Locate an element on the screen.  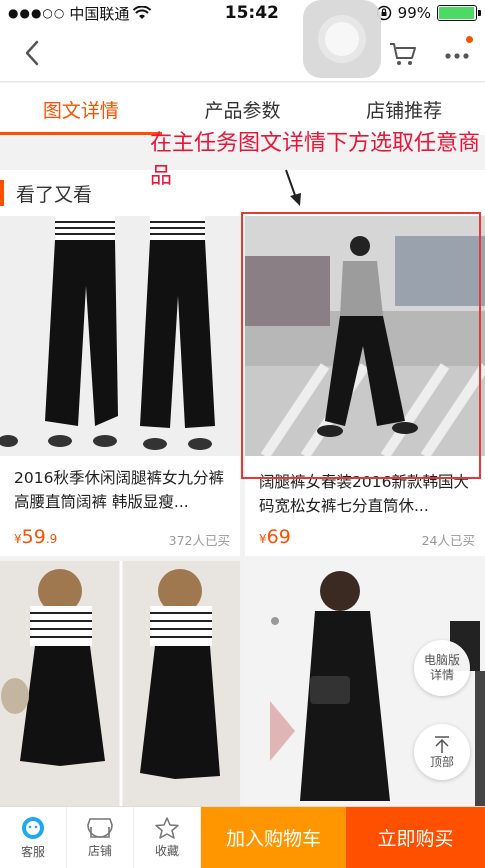
arrow-up-icon is located at coordinates (442, 744).